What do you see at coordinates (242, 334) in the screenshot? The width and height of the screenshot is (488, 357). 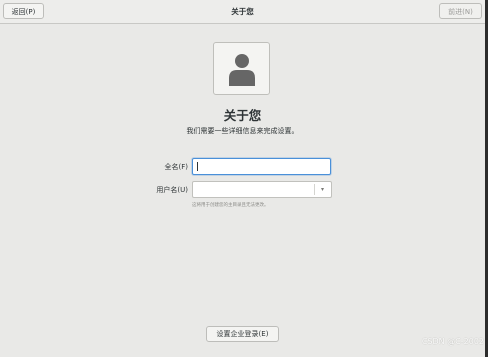 I see `enterprise-login-button: 设置企业登录(E)` at bounding box center [242, 334].